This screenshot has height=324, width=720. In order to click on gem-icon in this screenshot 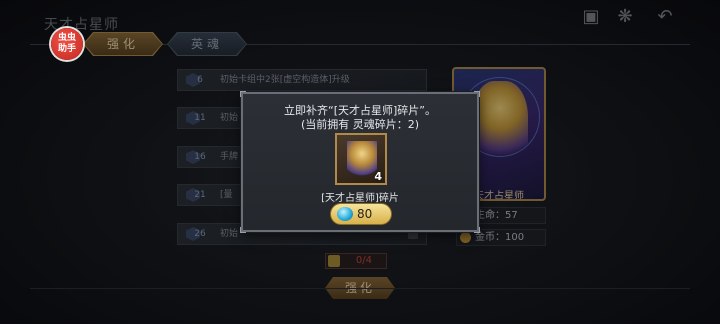, I will do `click(345, 214)`.